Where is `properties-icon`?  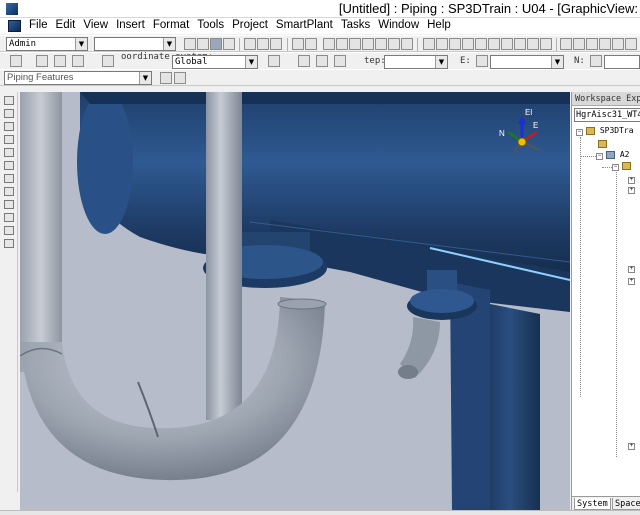 properties-icon is located at coordinates (355, 44).